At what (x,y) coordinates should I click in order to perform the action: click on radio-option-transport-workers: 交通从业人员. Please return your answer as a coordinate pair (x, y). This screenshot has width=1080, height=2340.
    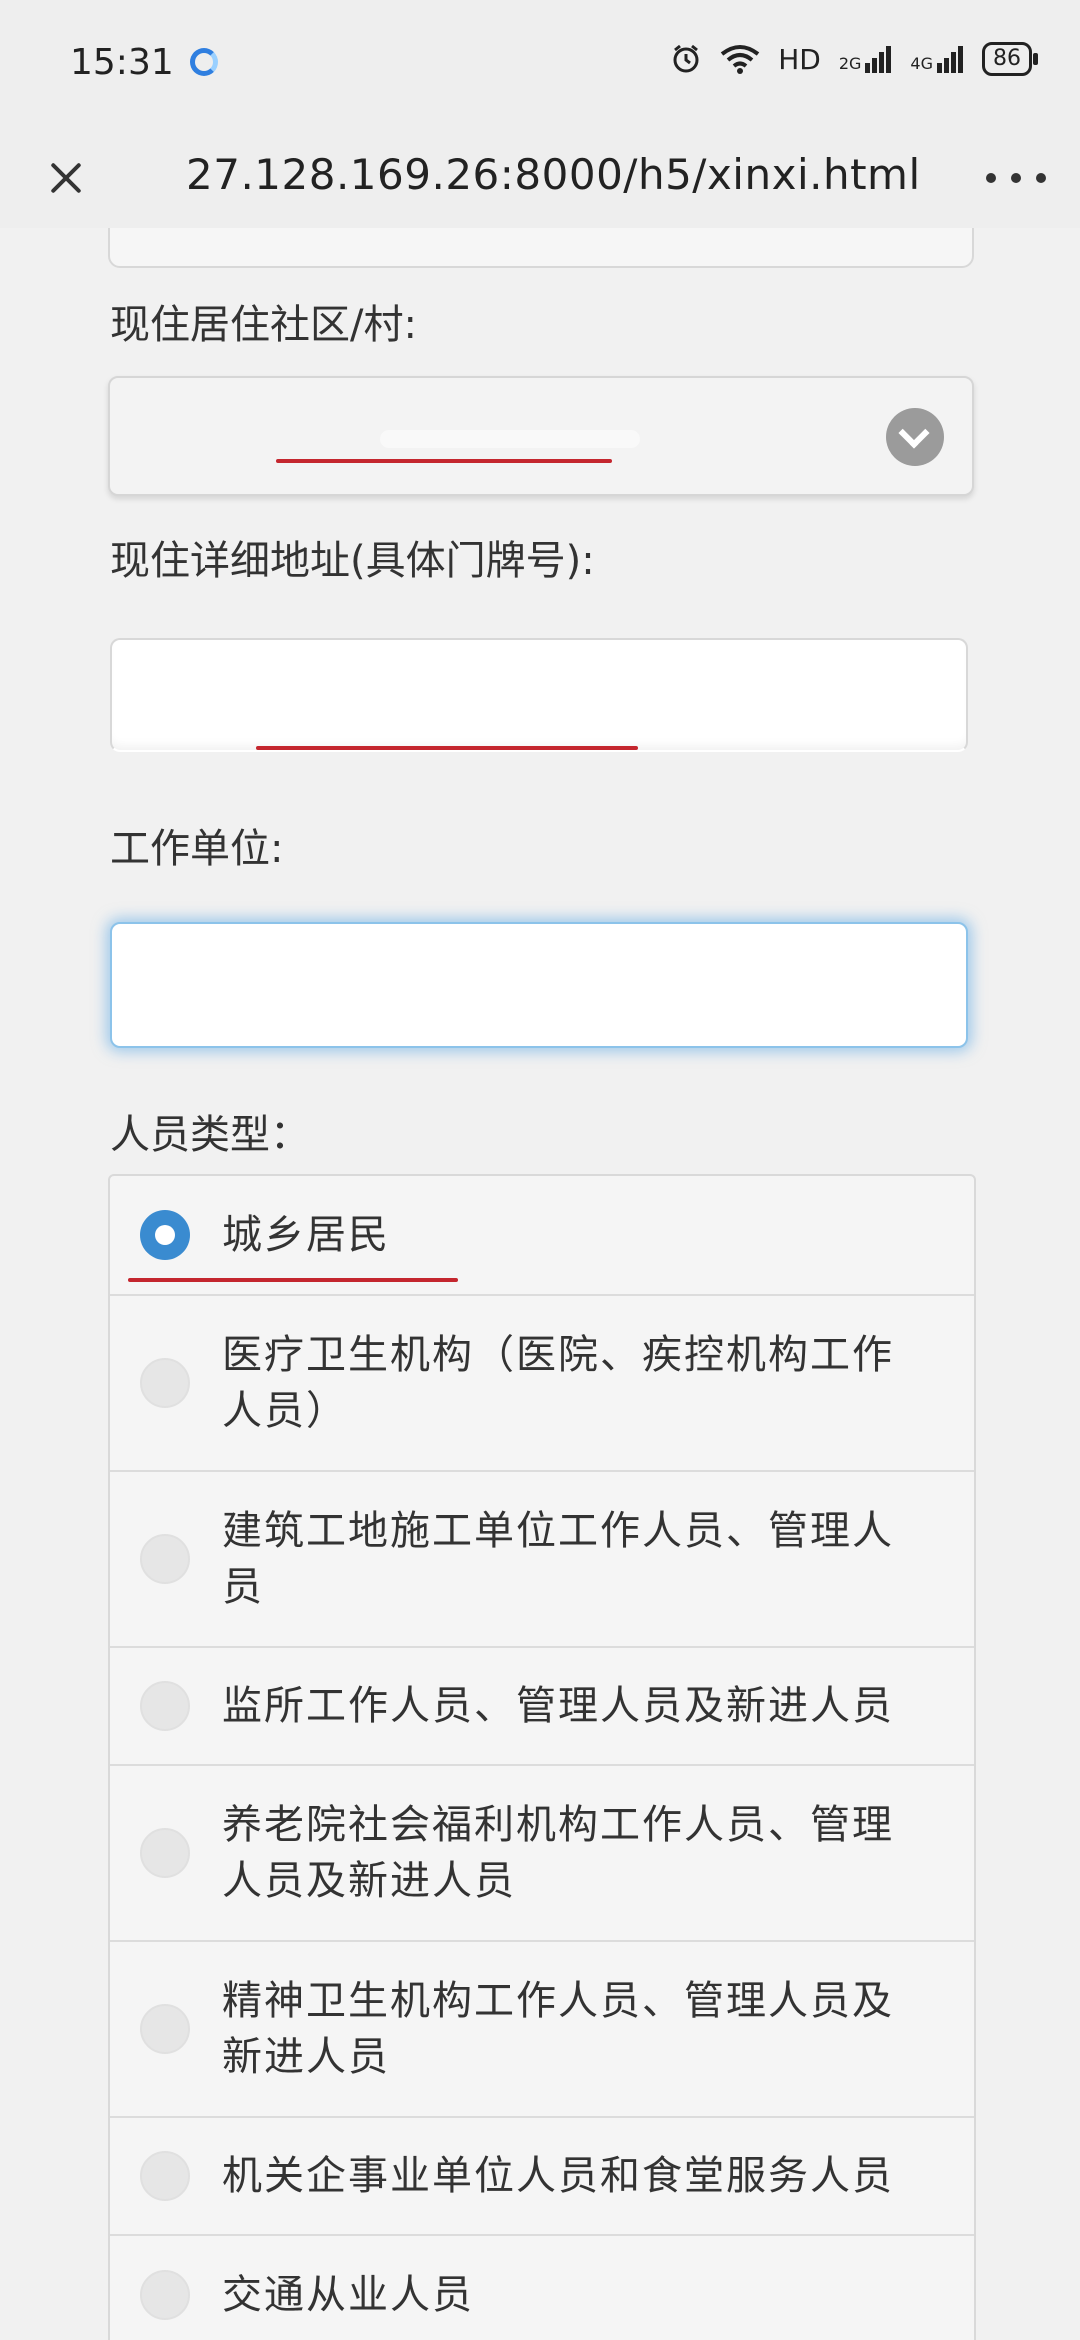
    Looking at the image, I should click on (542, 2288).